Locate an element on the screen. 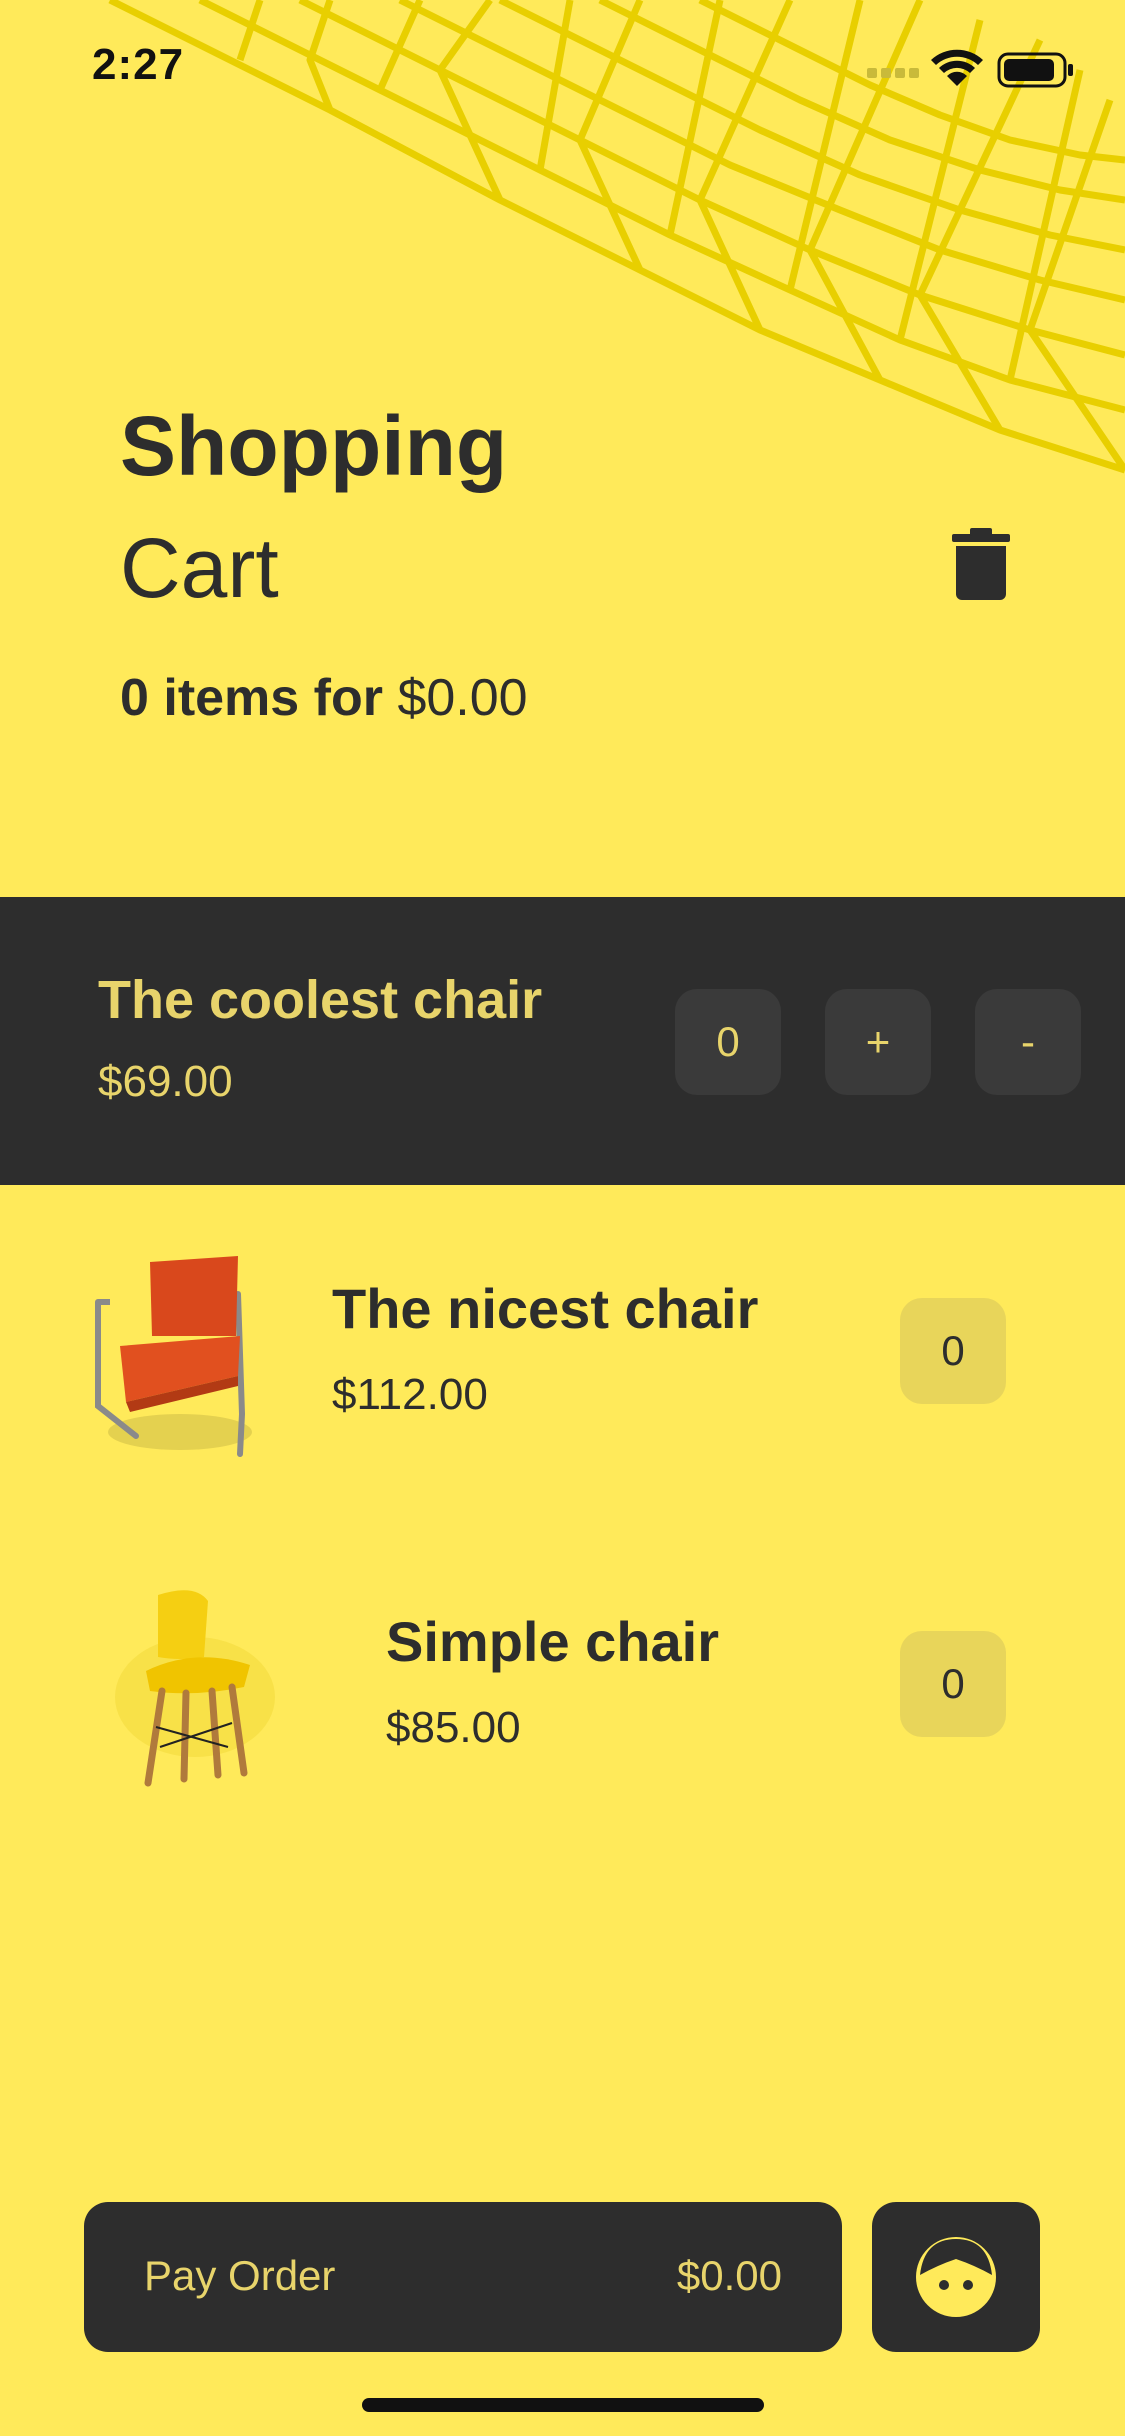 The image size is (1125, 2436). avatar-icon is located at coordinates (956, 2277).